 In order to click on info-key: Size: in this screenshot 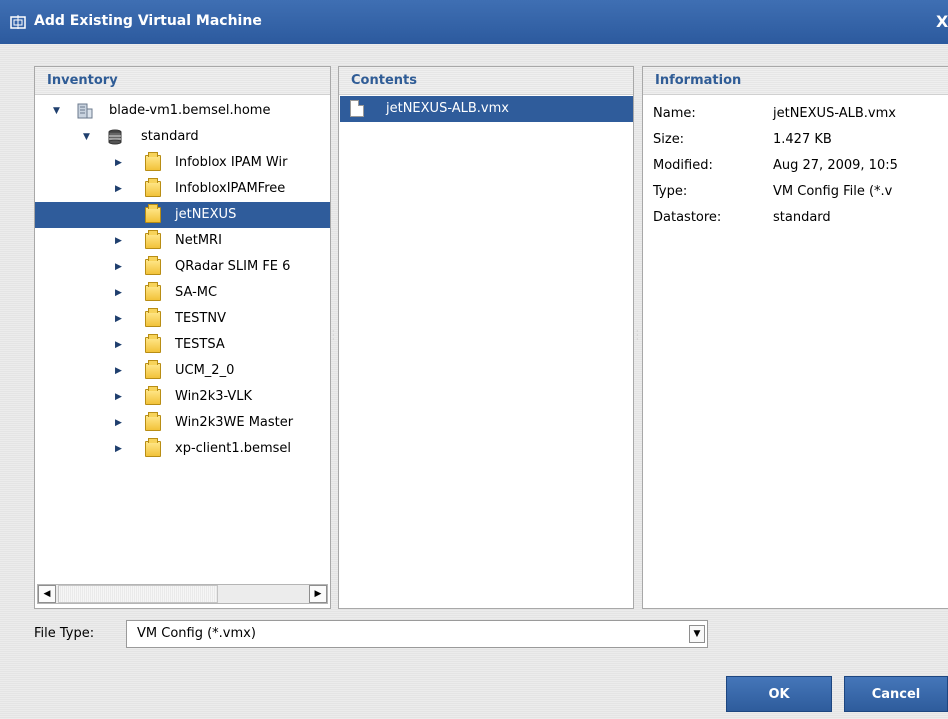, I will do `click(669, 139)`.